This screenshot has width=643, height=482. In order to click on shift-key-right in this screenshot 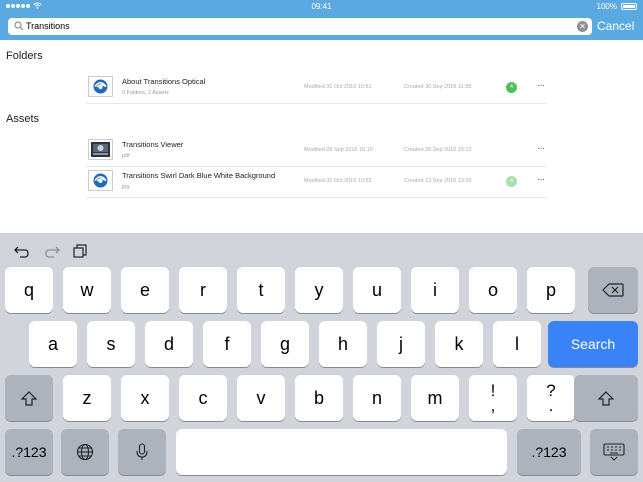, I will do `click(606, 398)`.